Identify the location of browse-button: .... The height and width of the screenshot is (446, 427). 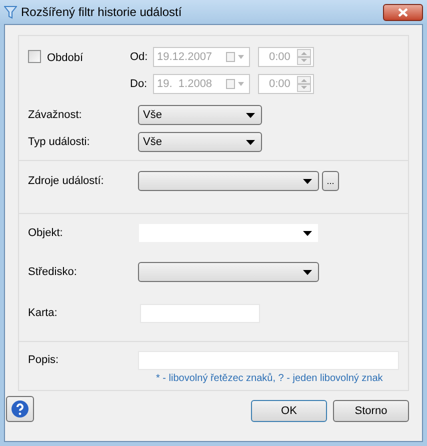
(330, 181).